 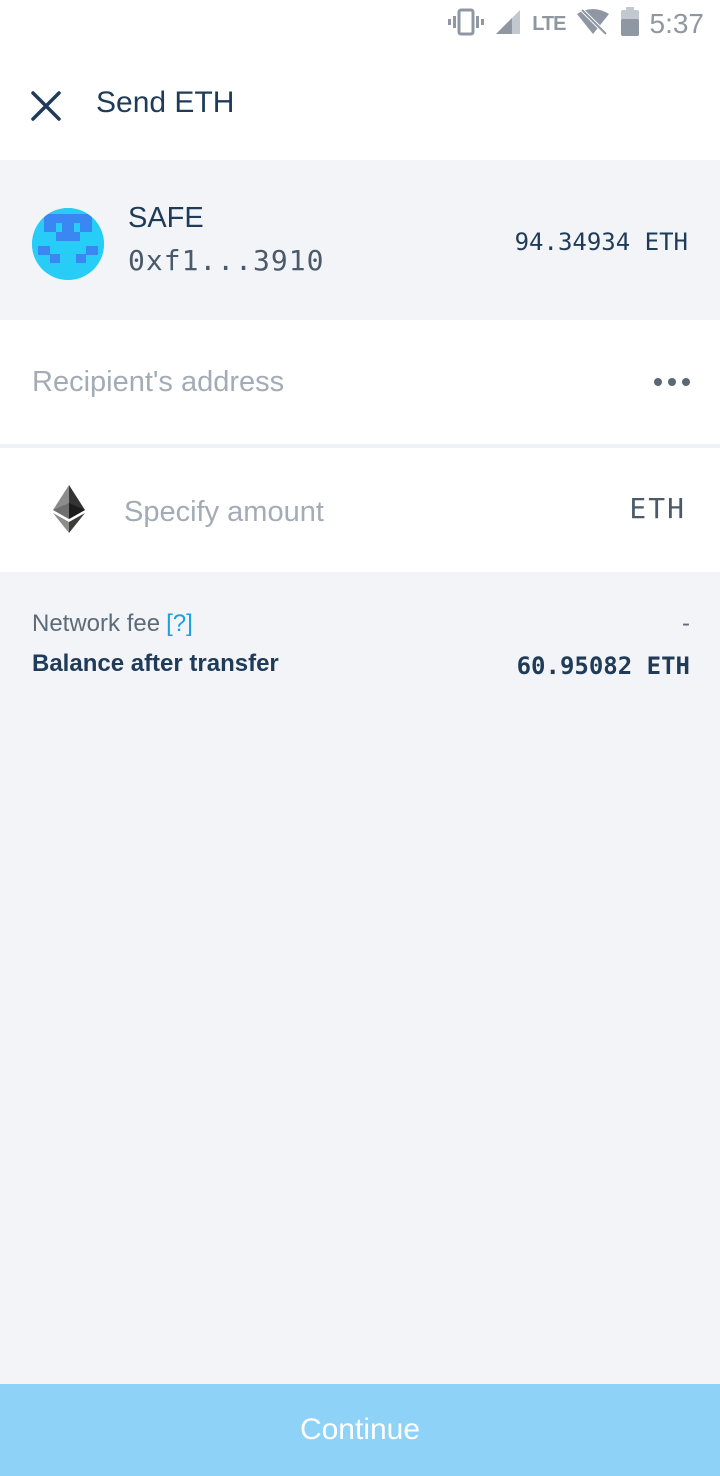 I want to click on vibrate-icon, so click(x=466, y=24).